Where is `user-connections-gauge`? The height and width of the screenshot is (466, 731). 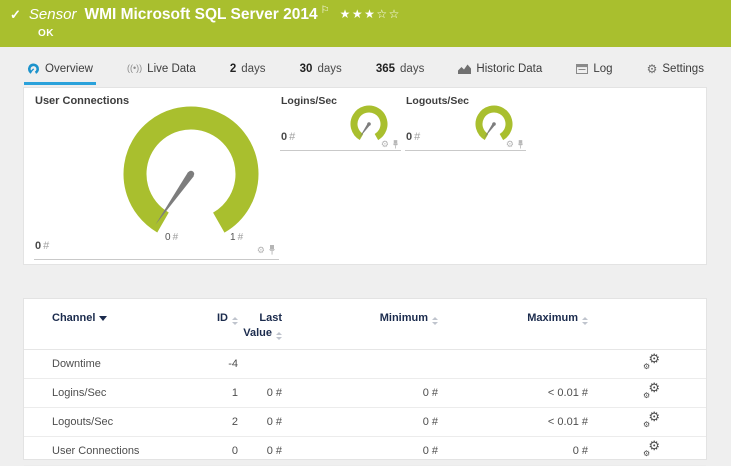
user-connections-gauge is located at coordinates (191, 174).